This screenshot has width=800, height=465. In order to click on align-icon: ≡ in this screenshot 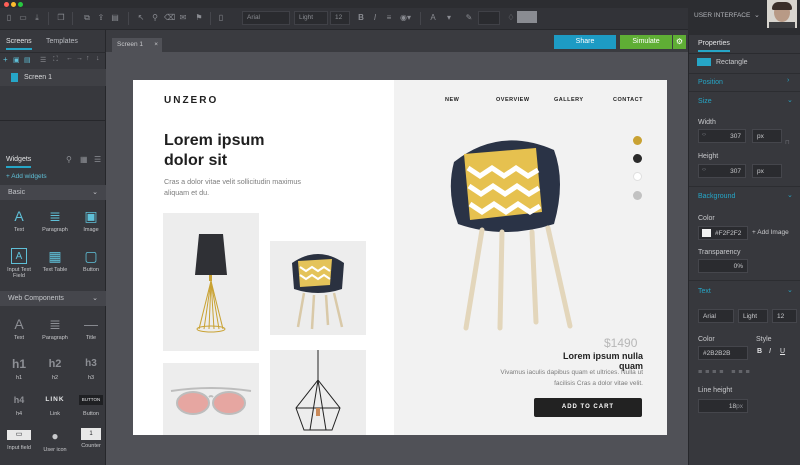, I will do `click(389, 18)`.